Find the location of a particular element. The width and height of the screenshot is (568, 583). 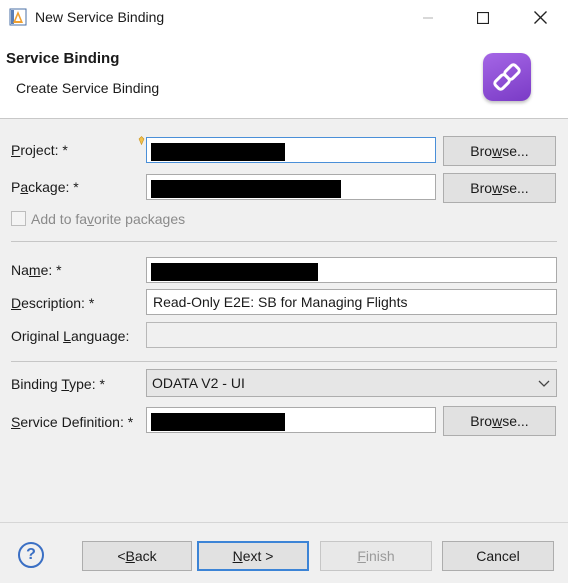

help-icon: ? is located at coordinates (31, 554).